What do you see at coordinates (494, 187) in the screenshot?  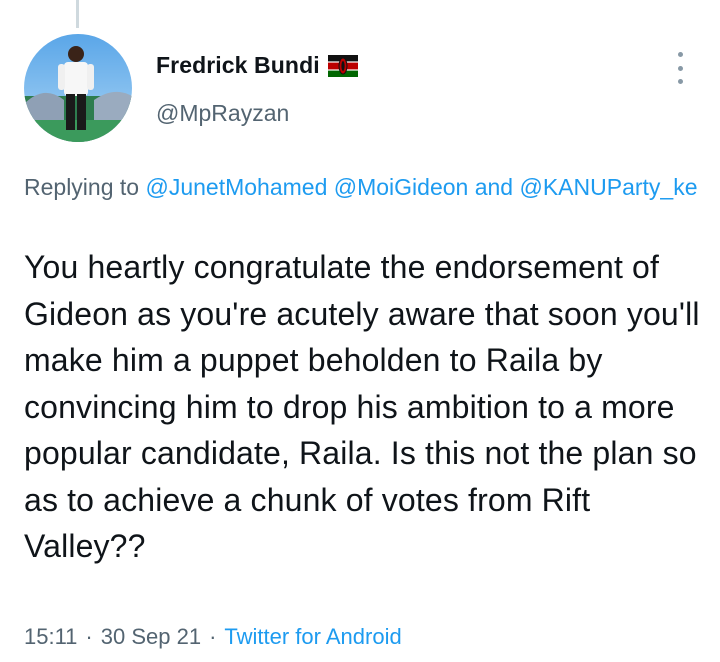 I see `mention-conjunction: and` at bounding box center [494, 187].